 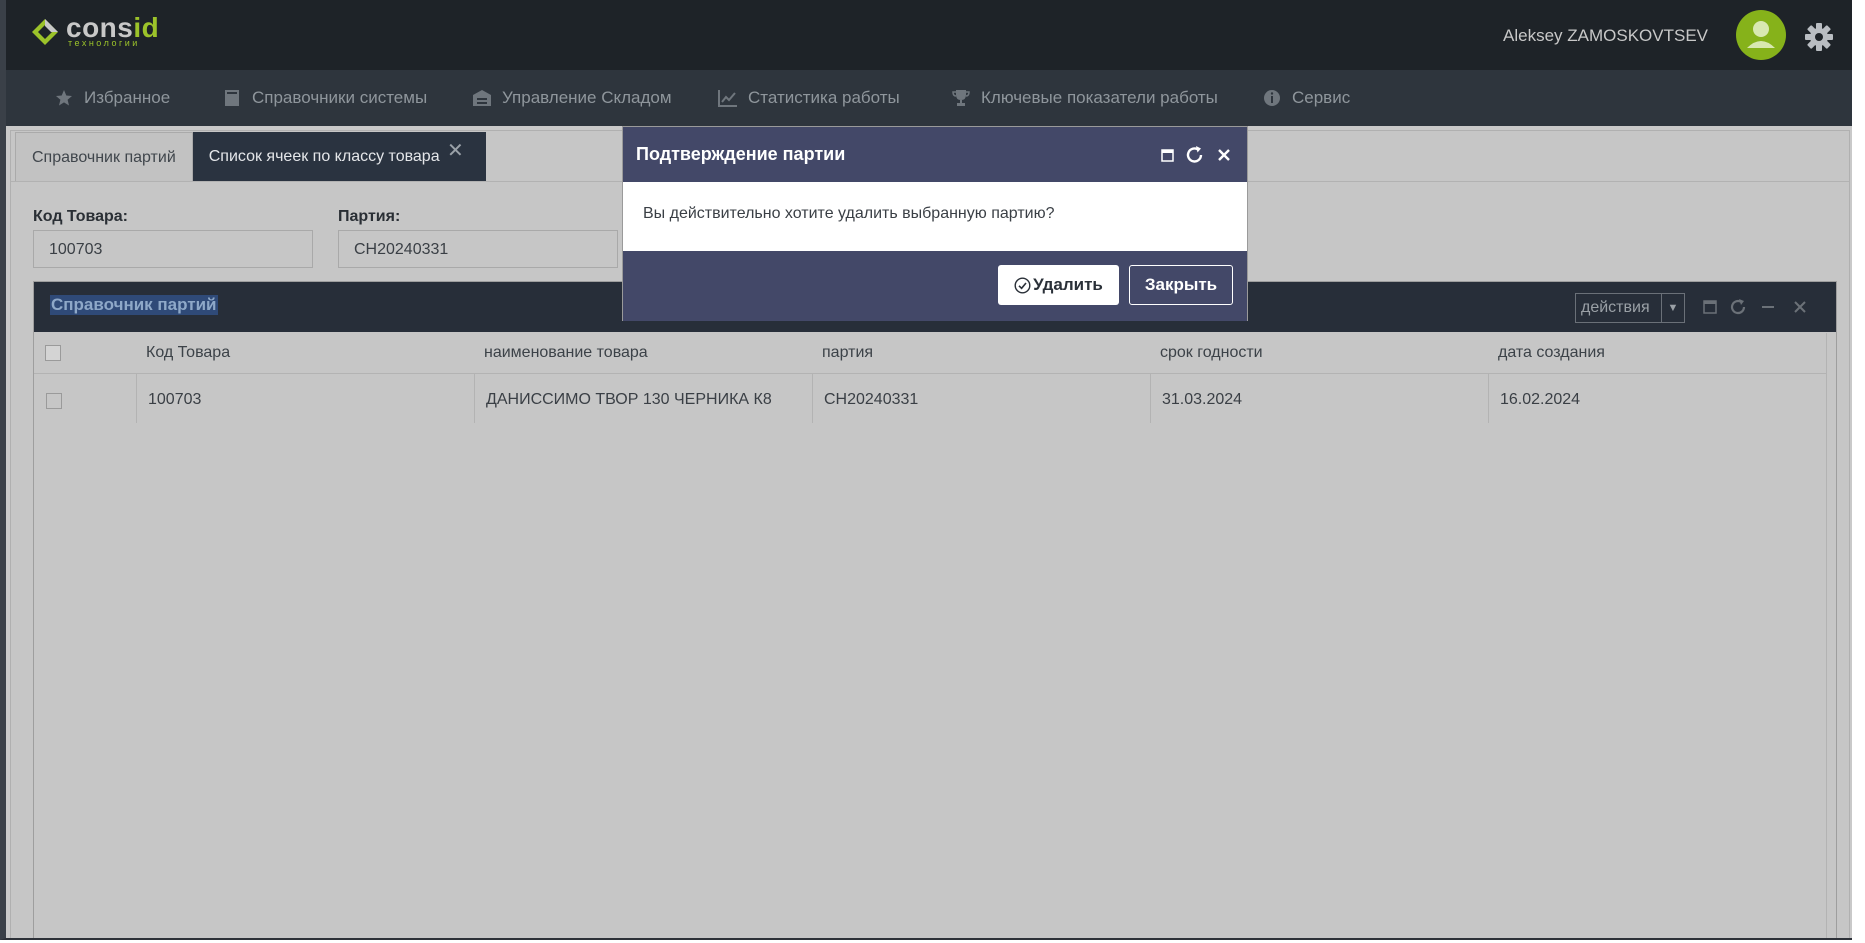 I want to click on product-code-label: Код Товара:, so click(x=80, y=216).